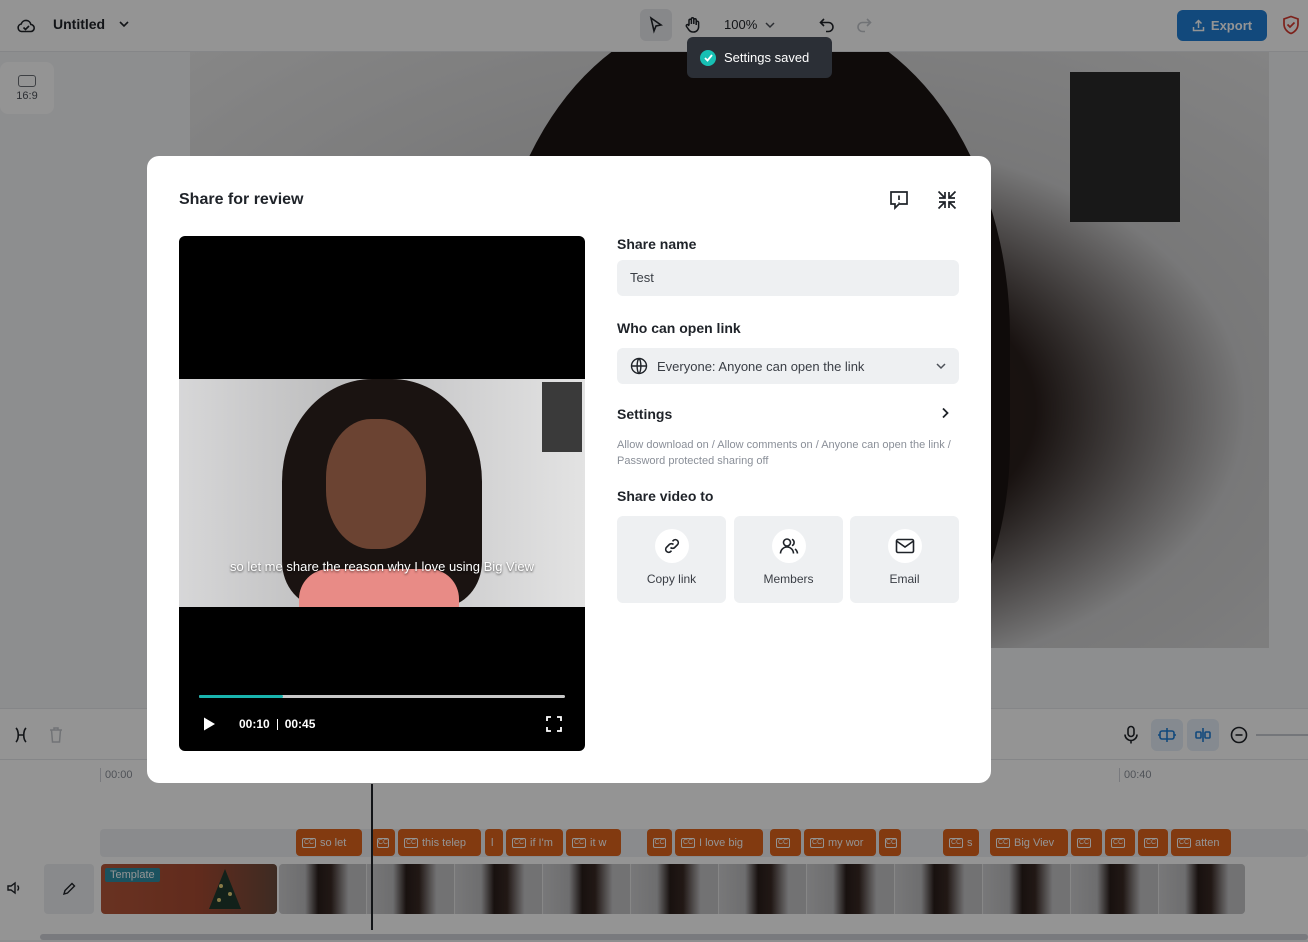  I want to click on feedback-icon, so click(899, 200).